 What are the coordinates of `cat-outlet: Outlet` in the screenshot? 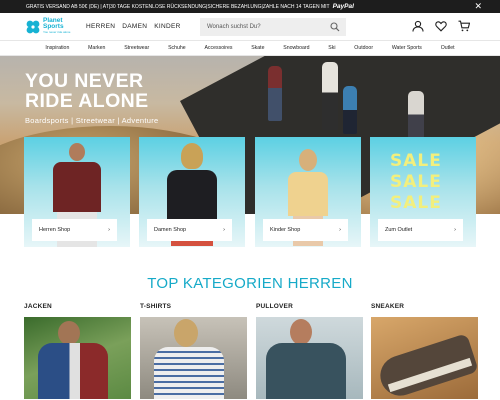 It's located at (448, 48).